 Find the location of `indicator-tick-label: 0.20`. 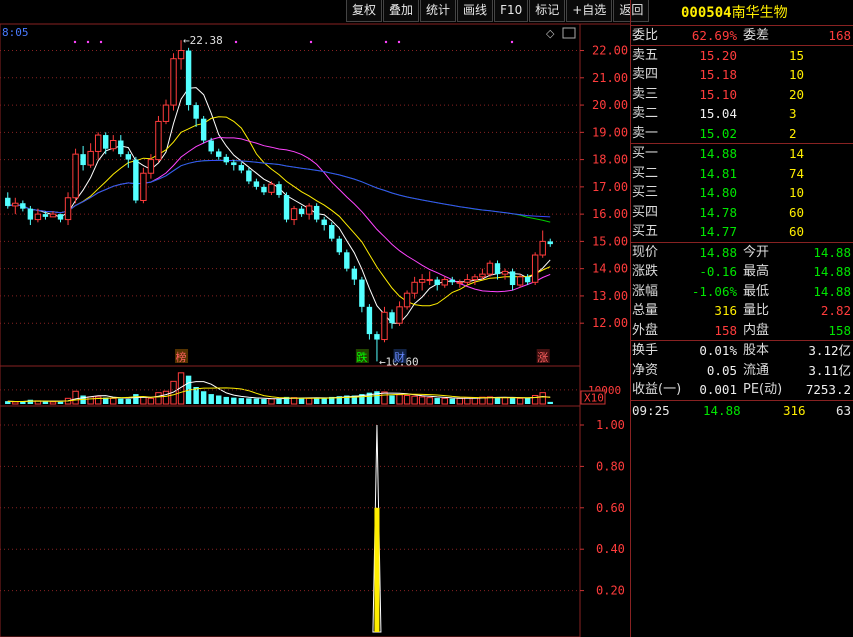

indicator-tick-label: 0.20 is located at coordinates (610, 591).